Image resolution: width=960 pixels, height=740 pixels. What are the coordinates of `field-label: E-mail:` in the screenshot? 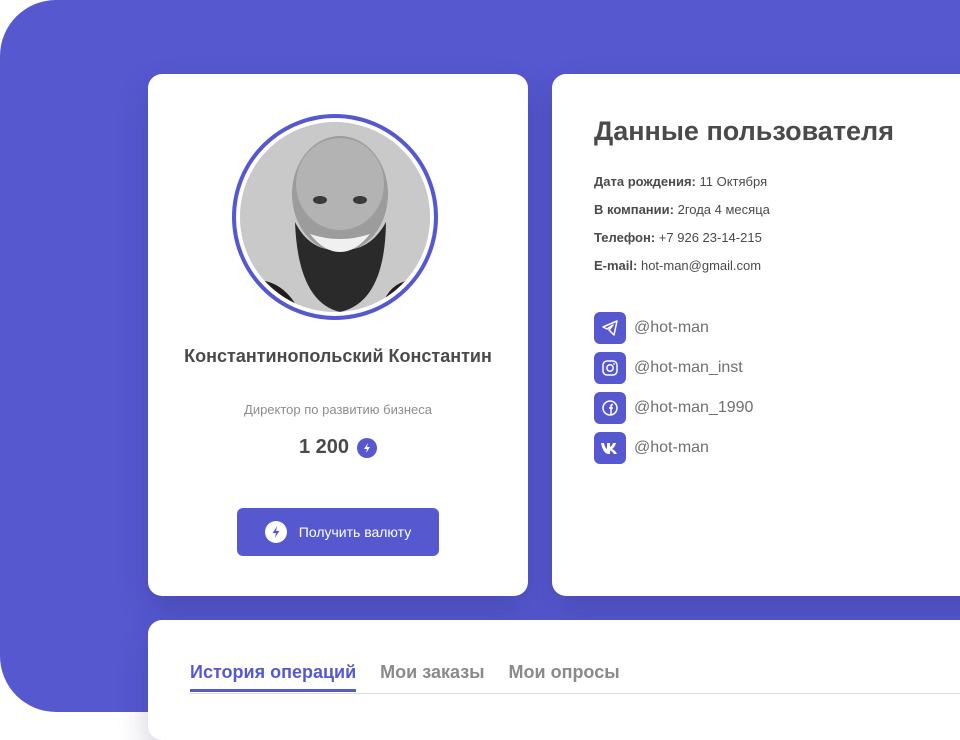 It's located at (616, 265).